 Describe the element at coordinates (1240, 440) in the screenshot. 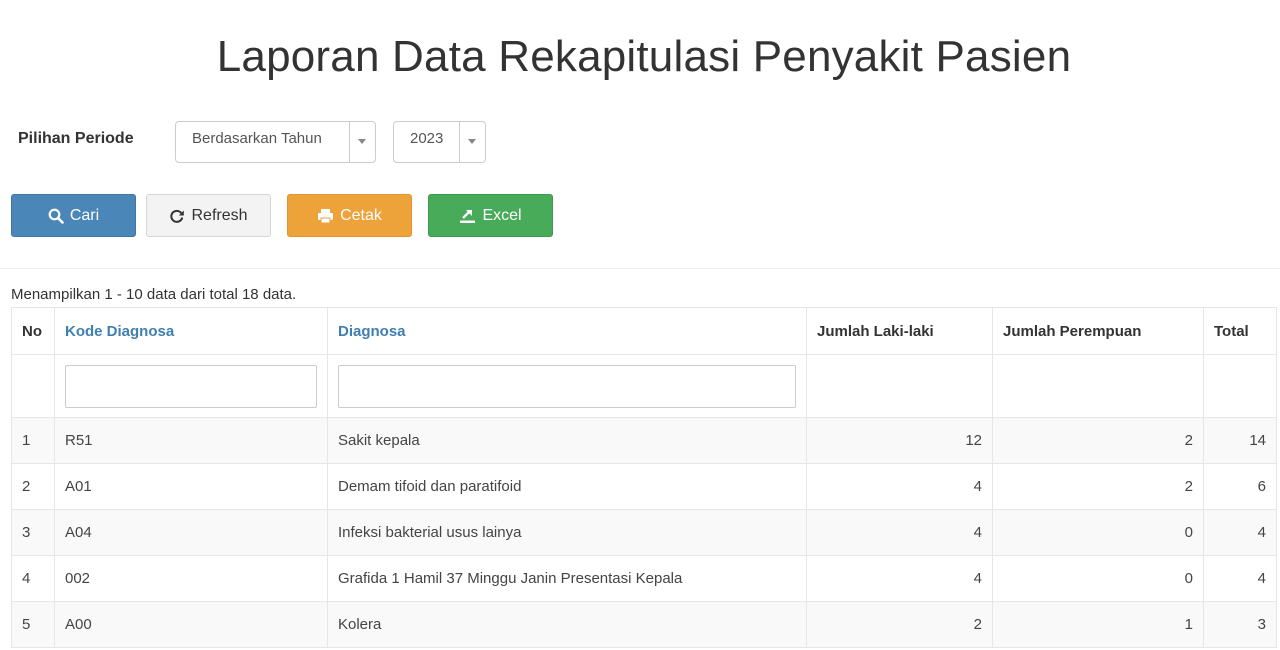

I see `cell-total: 14` at that location.